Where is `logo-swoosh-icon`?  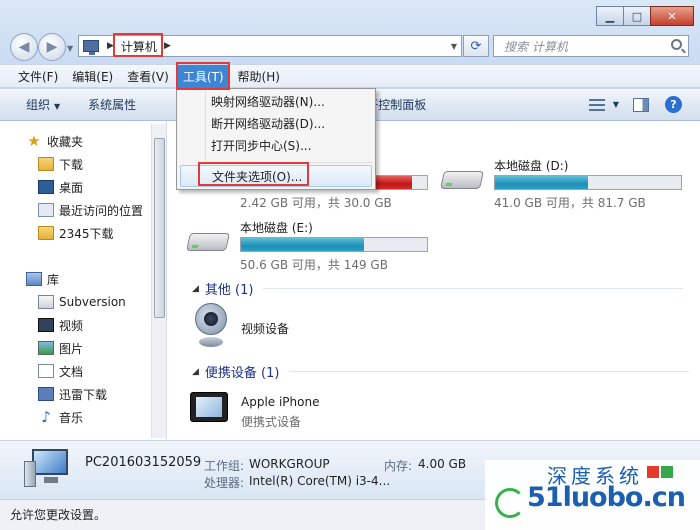 logo-swoosh-icon is located at coordinates (510, 503).